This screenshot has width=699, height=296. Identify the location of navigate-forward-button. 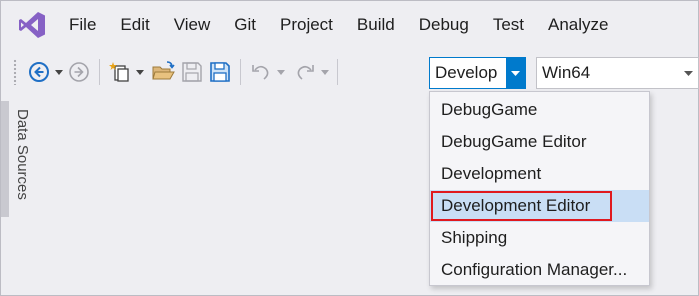
(79, 72).